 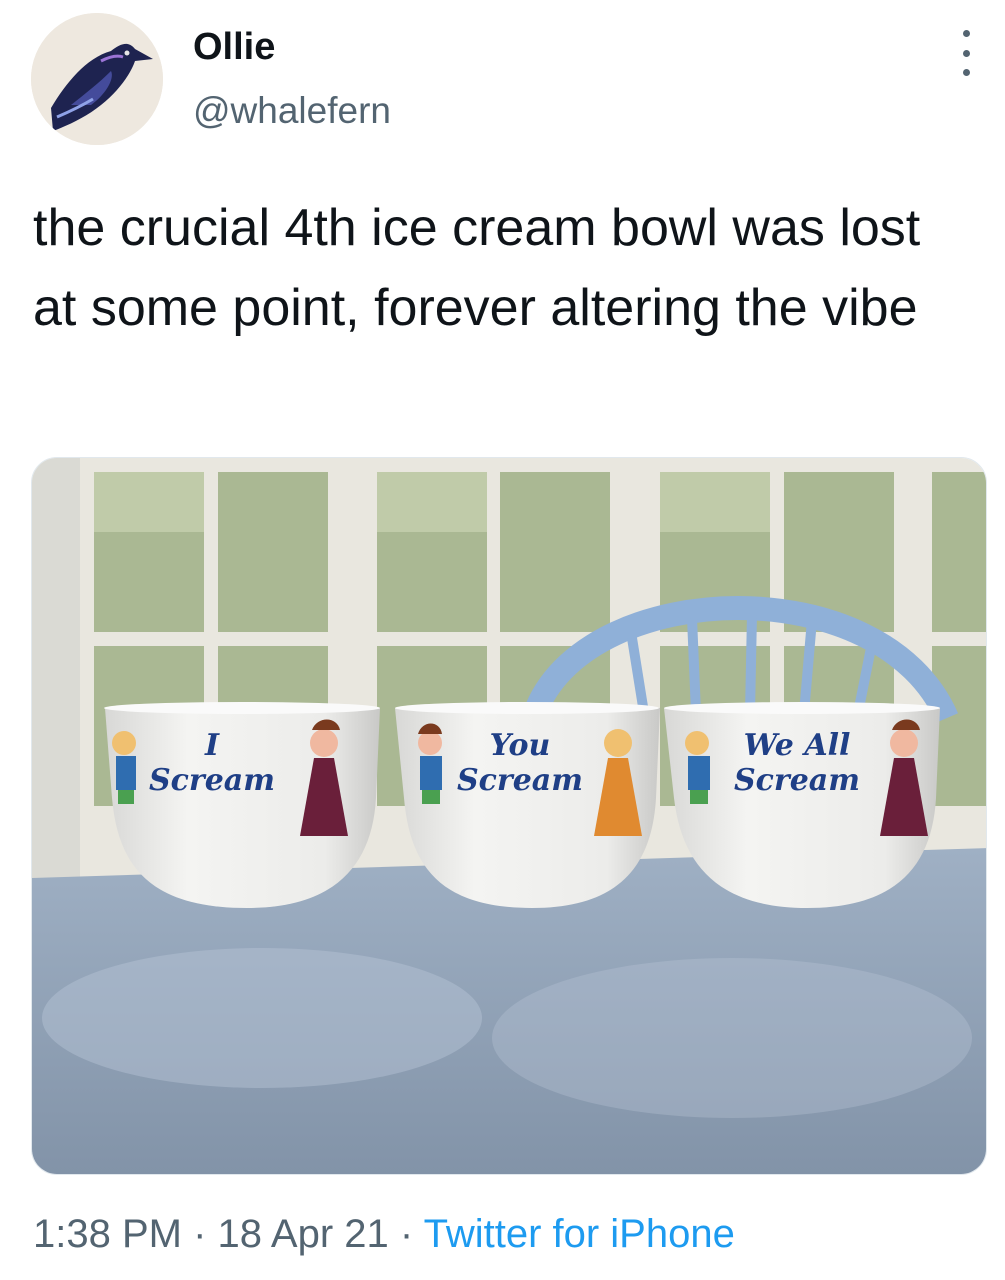 What do you see at coordinates (527, 805) in the screenshot?
I see `bowl-2: You Scream` at bounding box center [527, 805].